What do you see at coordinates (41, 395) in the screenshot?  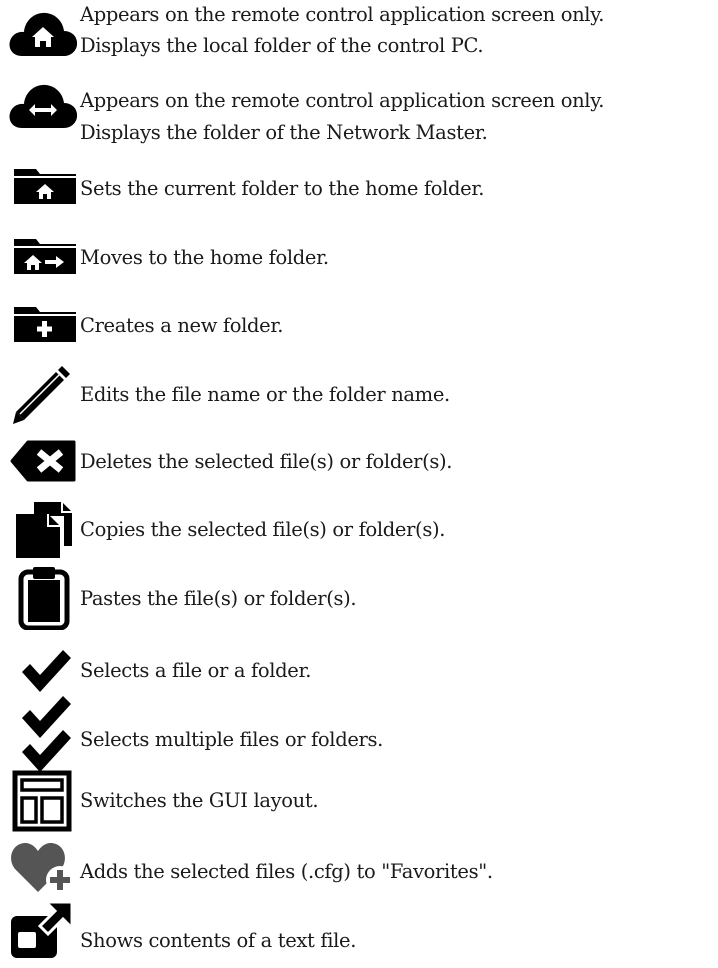 I see `pencil-icon` at bounding box center [41, 395].